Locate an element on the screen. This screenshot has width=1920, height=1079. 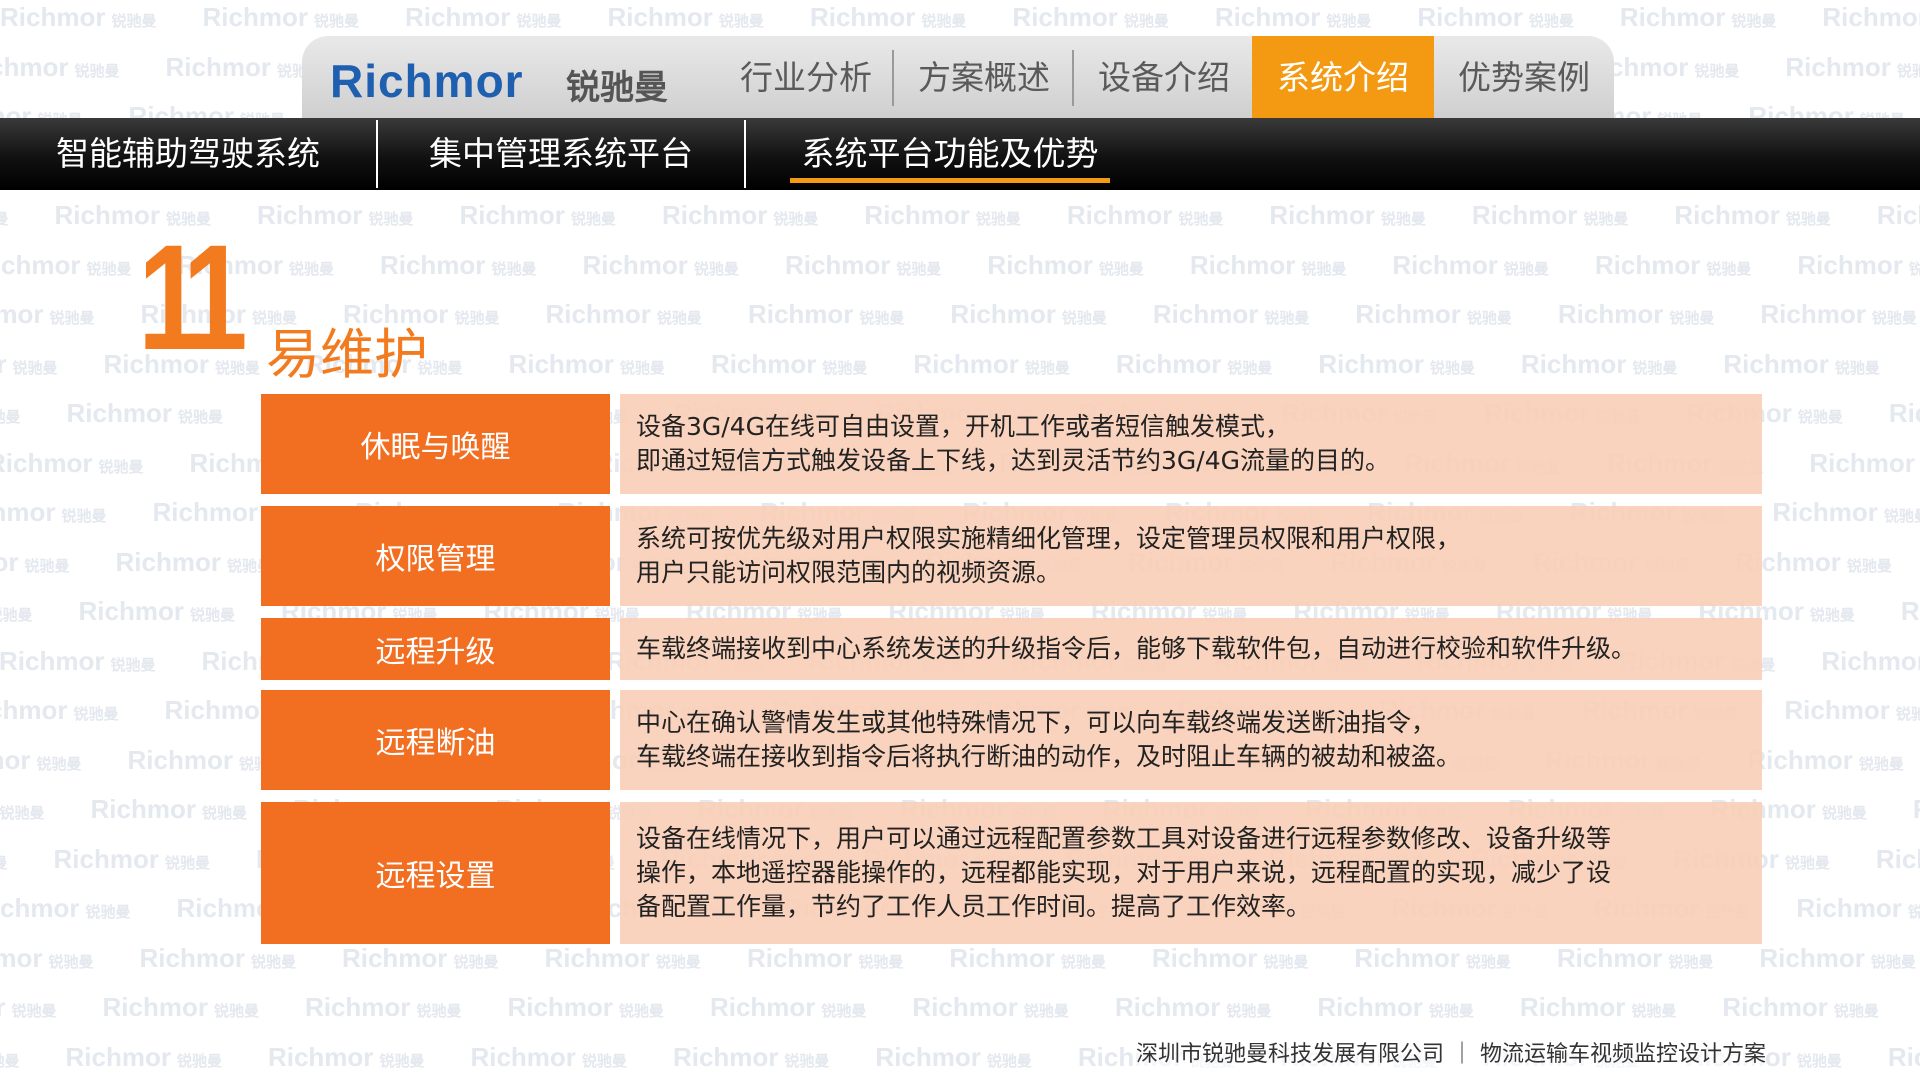
feature-label-remote-settings: 远程设置 is located at coordinates (435, 873).